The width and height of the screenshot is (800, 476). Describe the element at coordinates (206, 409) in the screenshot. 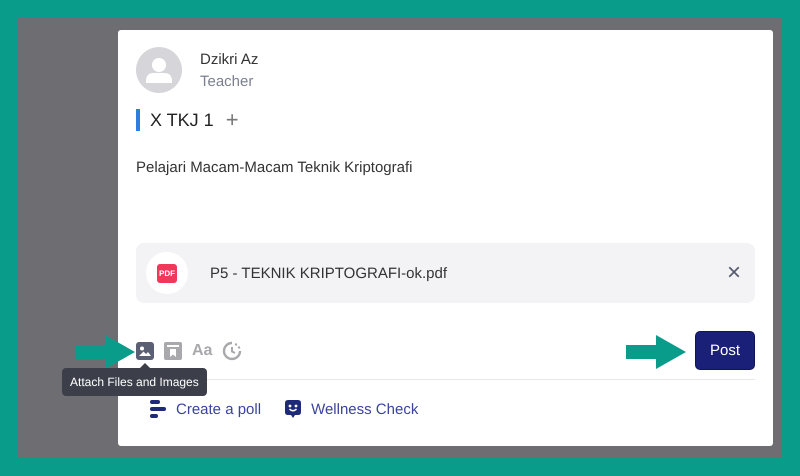

I see `create-poll-link: Create a poll` at that location.